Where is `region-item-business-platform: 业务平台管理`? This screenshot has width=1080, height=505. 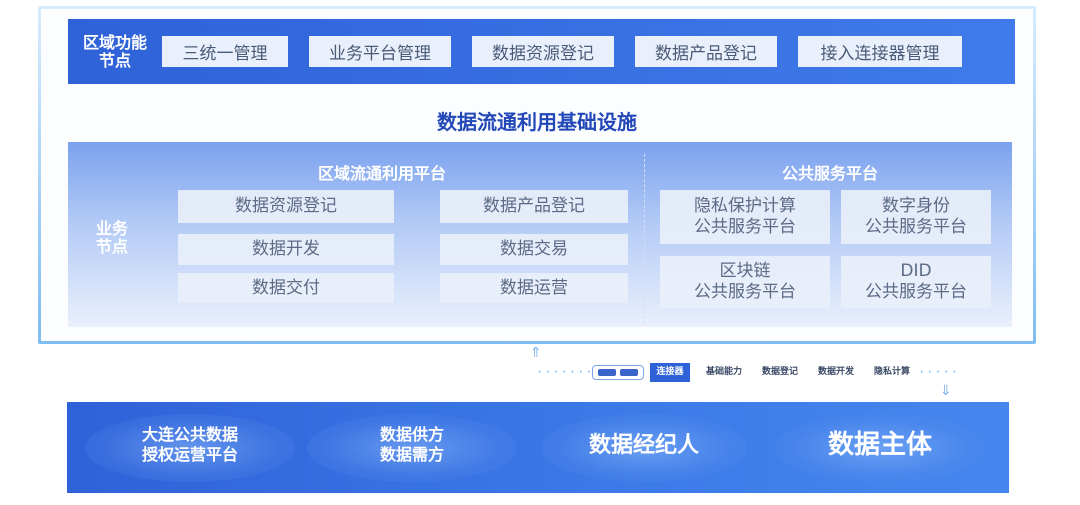
region-item-business-platform: 业务平台管理 is located at coordinates (380, 51).